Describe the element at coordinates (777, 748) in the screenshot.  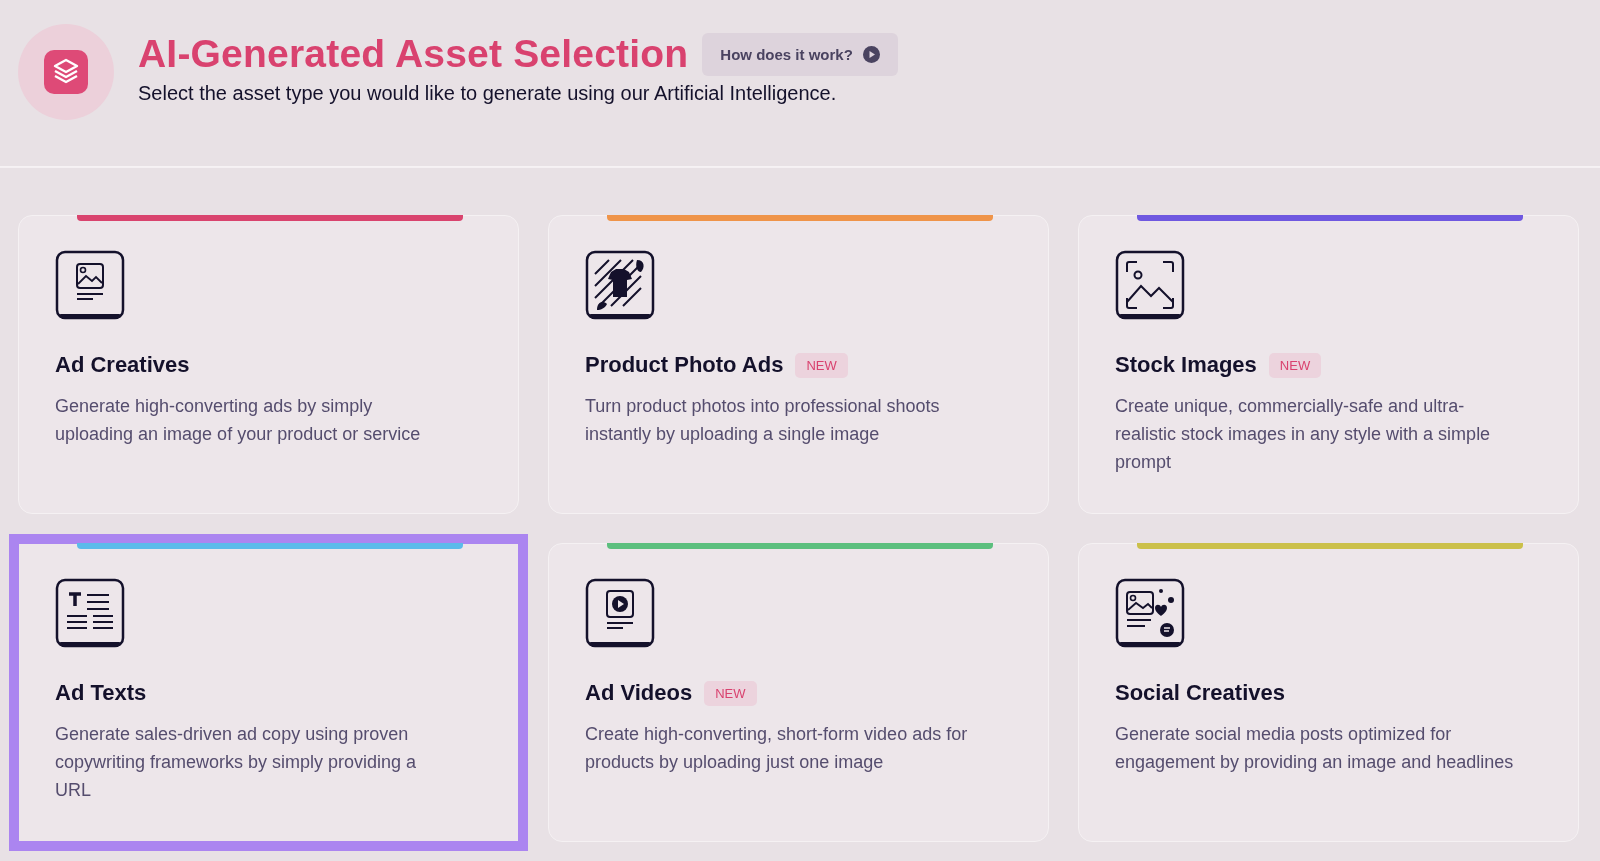
I see `card-description: Create high-converting, short-form video ads for products by uploading just one image` at that location.